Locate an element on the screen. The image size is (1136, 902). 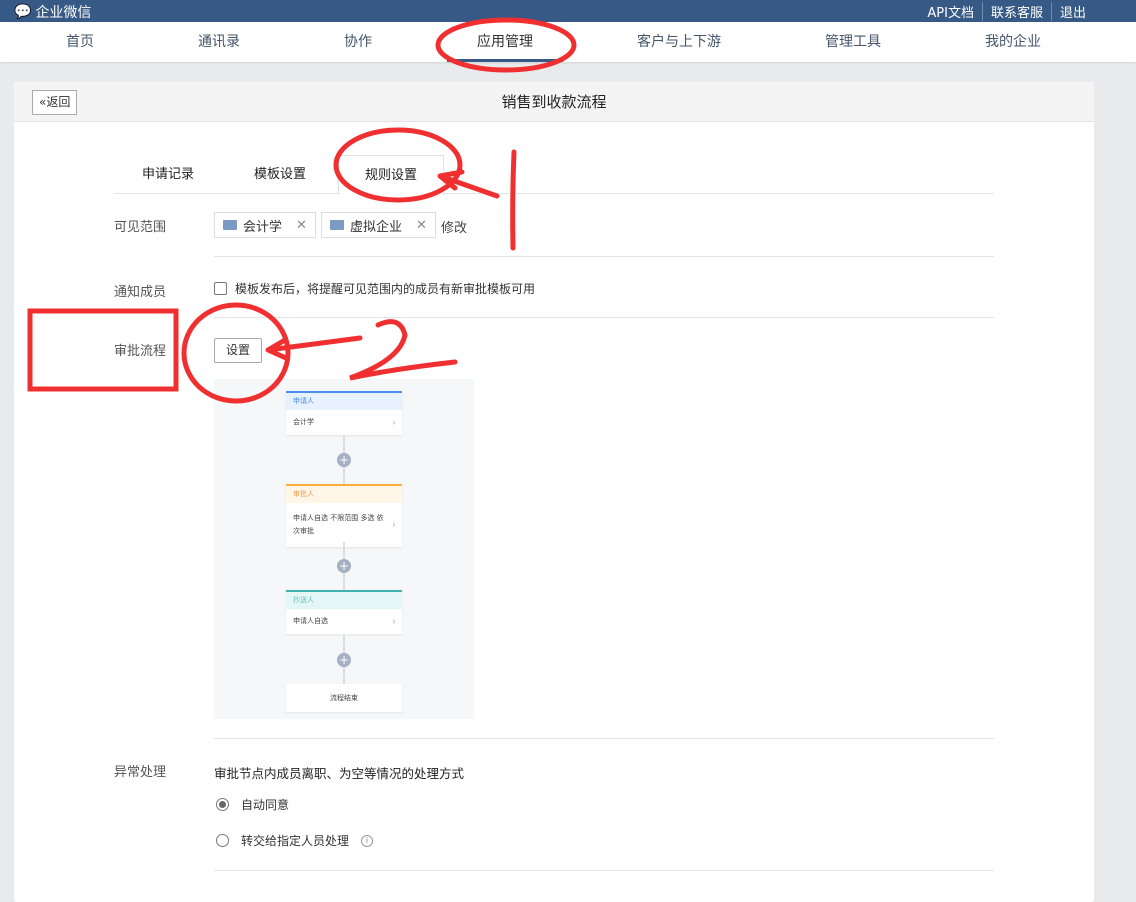
exception-desc: 审批节点内成员离职、为空等情况的处理方式 is located at coordinates (339, 773).